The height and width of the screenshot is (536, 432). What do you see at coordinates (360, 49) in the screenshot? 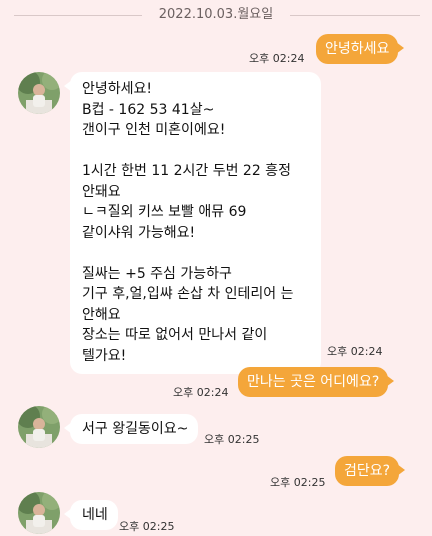
I see `outgoing-message-bubble: 안녕하세요` at bounding box center [360, 49].